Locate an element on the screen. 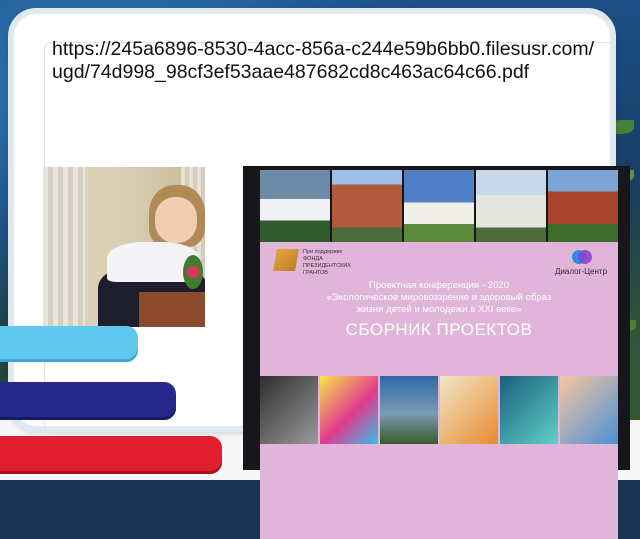 The height and width of the screenshot is (539, 640). topic-photos-row is located at coordinates (439, 410).